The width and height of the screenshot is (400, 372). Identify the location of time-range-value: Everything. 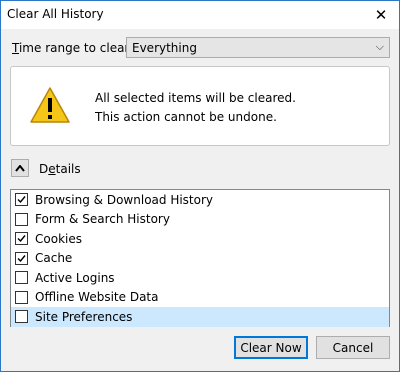
(164, 47).